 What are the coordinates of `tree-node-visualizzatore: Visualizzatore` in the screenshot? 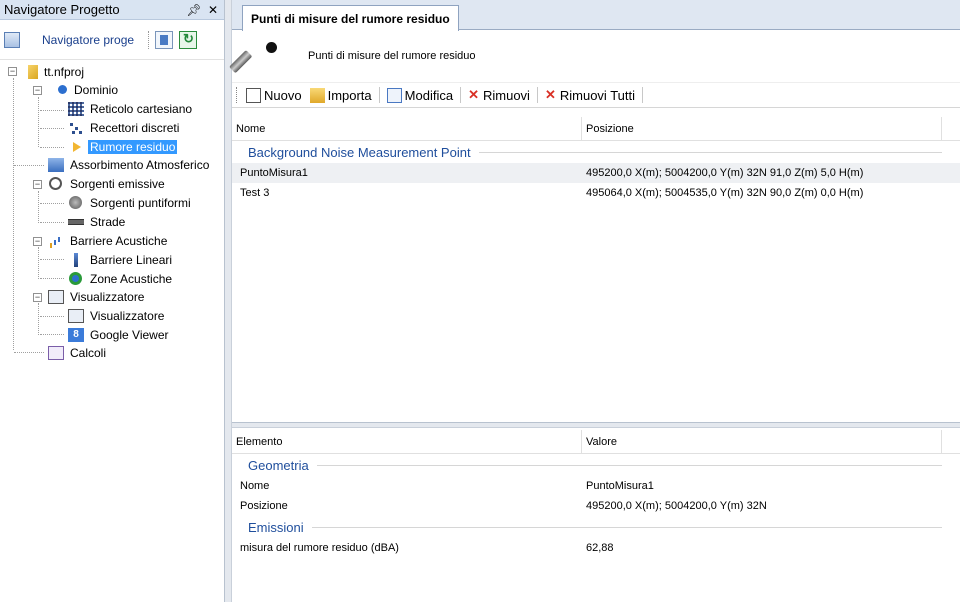 It's located at (97, 297).